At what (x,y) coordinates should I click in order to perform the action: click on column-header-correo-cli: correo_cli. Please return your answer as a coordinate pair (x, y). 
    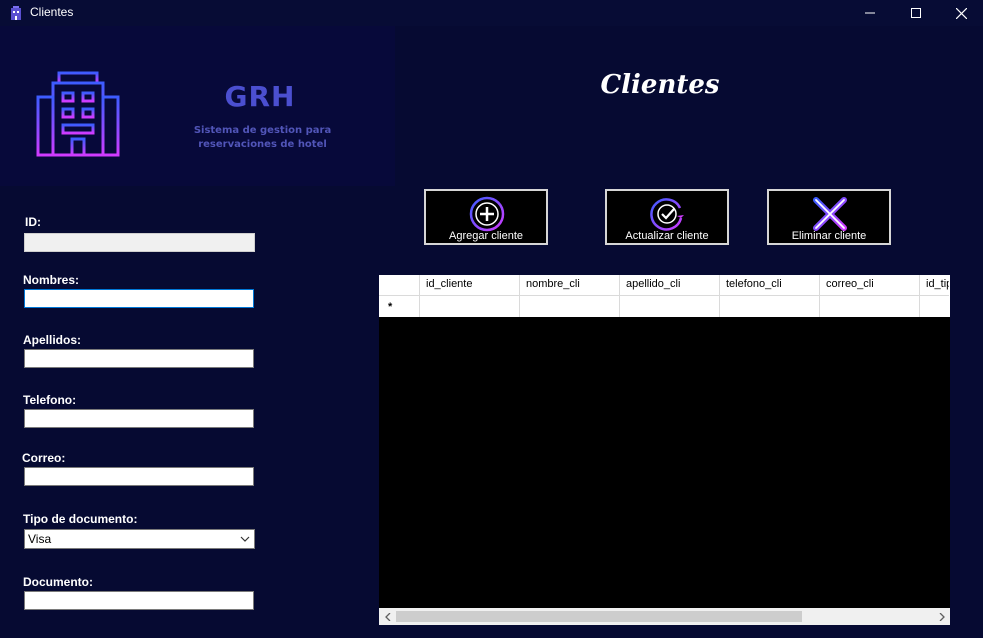
    Looking at the image, I should click on (870, 285).